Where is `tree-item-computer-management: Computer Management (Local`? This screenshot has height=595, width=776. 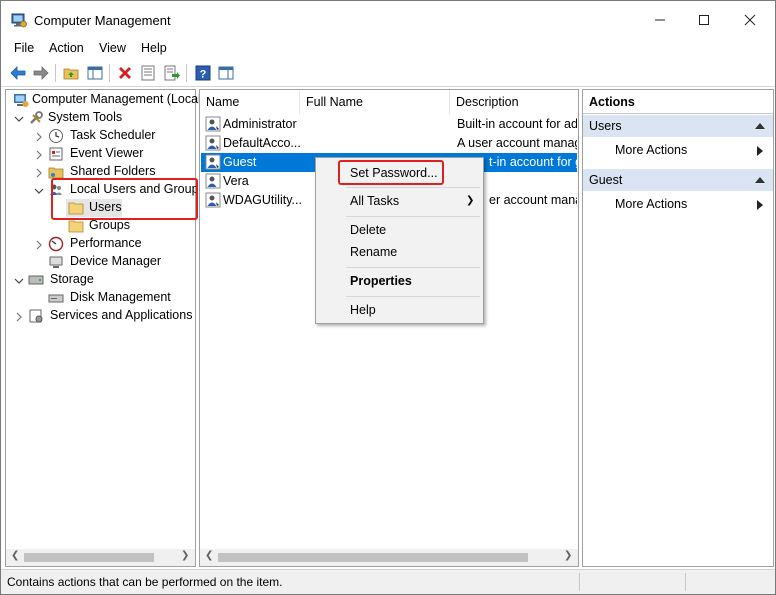 tree-item-computer-management: Computer Management (Local is located at coordinates (105, 100).